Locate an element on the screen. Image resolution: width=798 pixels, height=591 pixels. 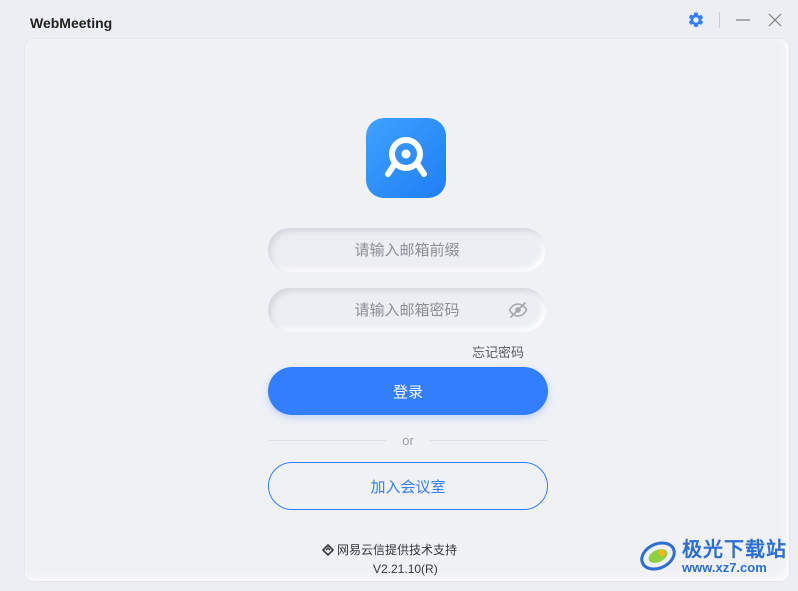
powered-by-text: 网易云信提供技术支持 is located at coordinates (397, 550).